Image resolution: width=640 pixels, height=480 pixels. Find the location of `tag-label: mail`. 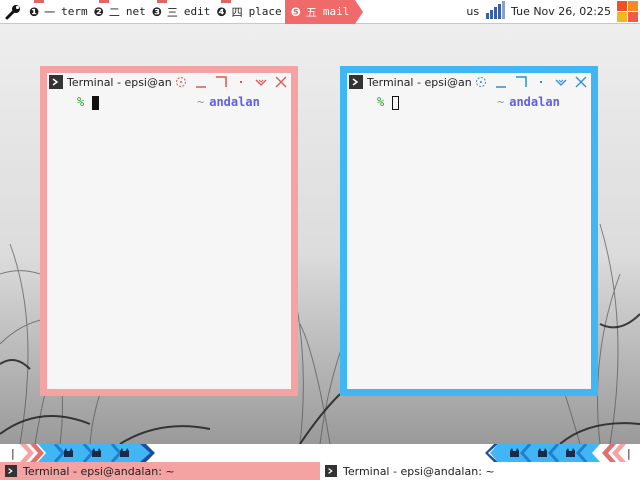

tag-label: mail is located at coordinates (336, 11).